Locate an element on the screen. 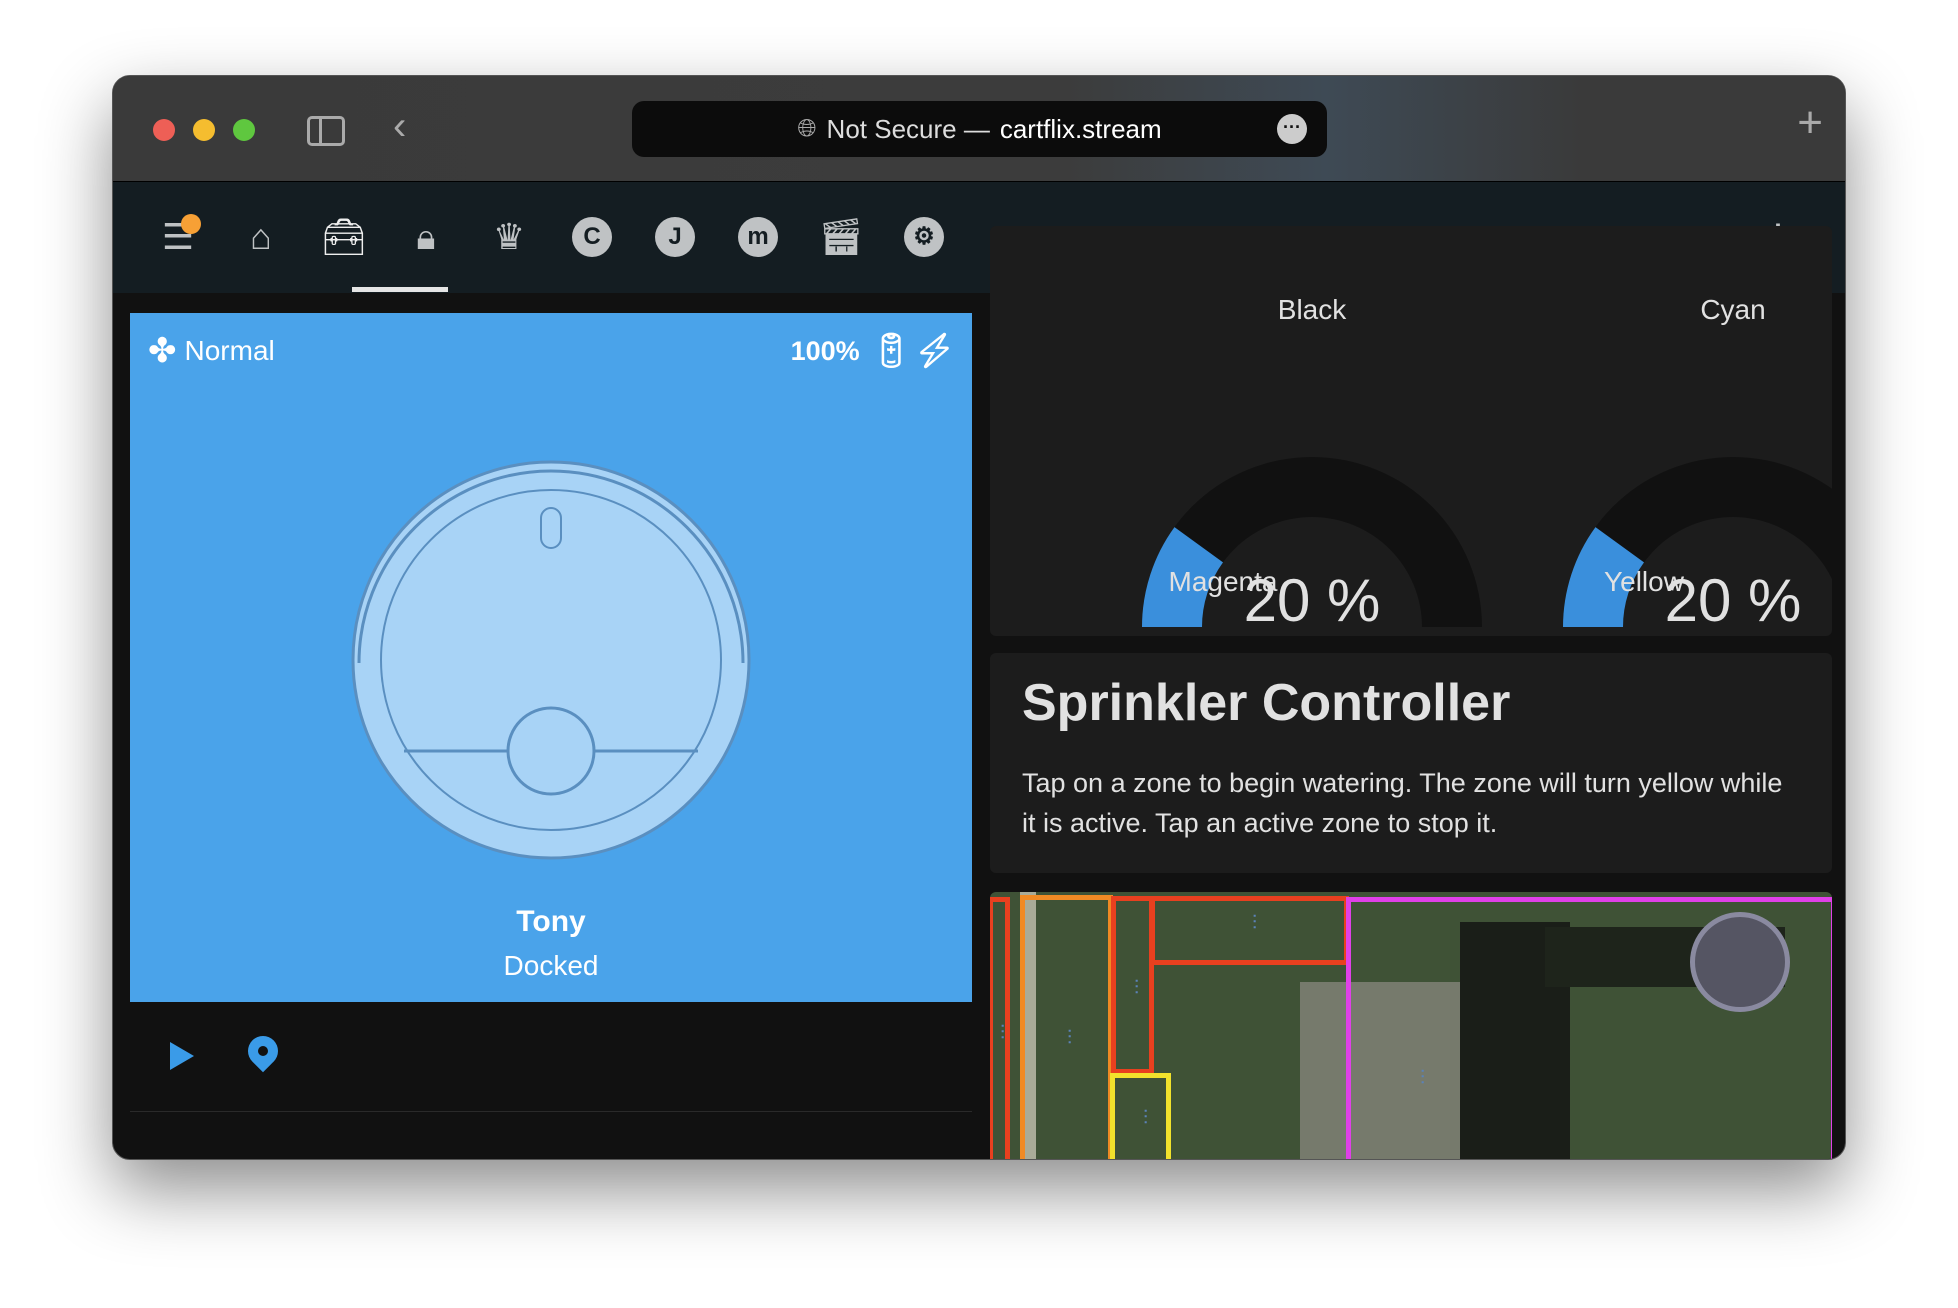 The height and width of the screenshot is (1308, 1958). close-button is located at coordinates (164, 130).